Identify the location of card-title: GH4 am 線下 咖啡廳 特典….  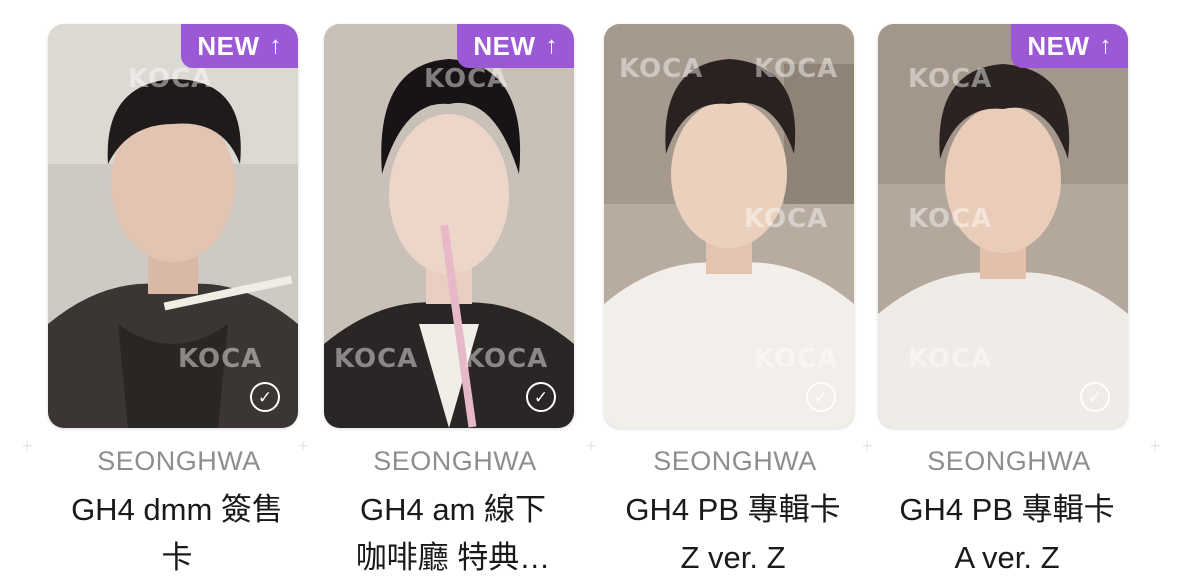
(453, 534).